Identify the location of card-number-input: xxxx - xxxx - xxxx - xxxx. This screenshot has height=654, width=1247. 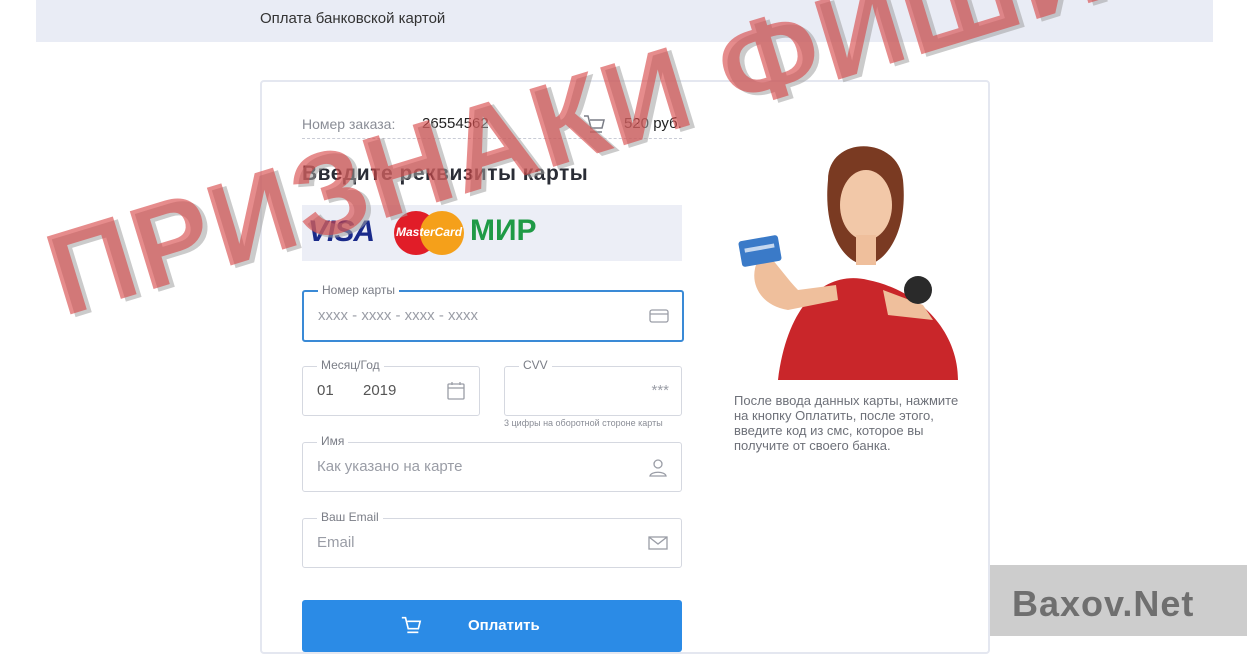
(398, 315).